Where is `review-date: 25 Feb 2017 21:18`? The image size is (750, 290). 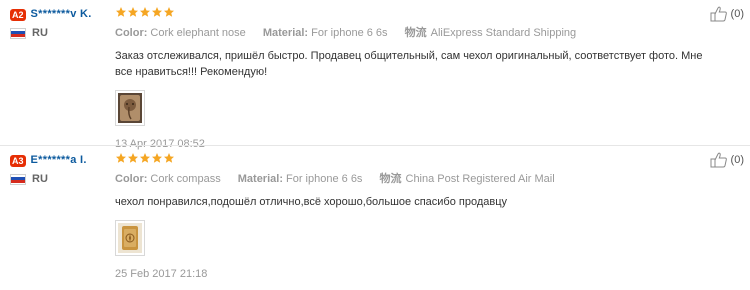
review-date: 25 Feb 2017 21:18 is located at coordinates (161, 274).